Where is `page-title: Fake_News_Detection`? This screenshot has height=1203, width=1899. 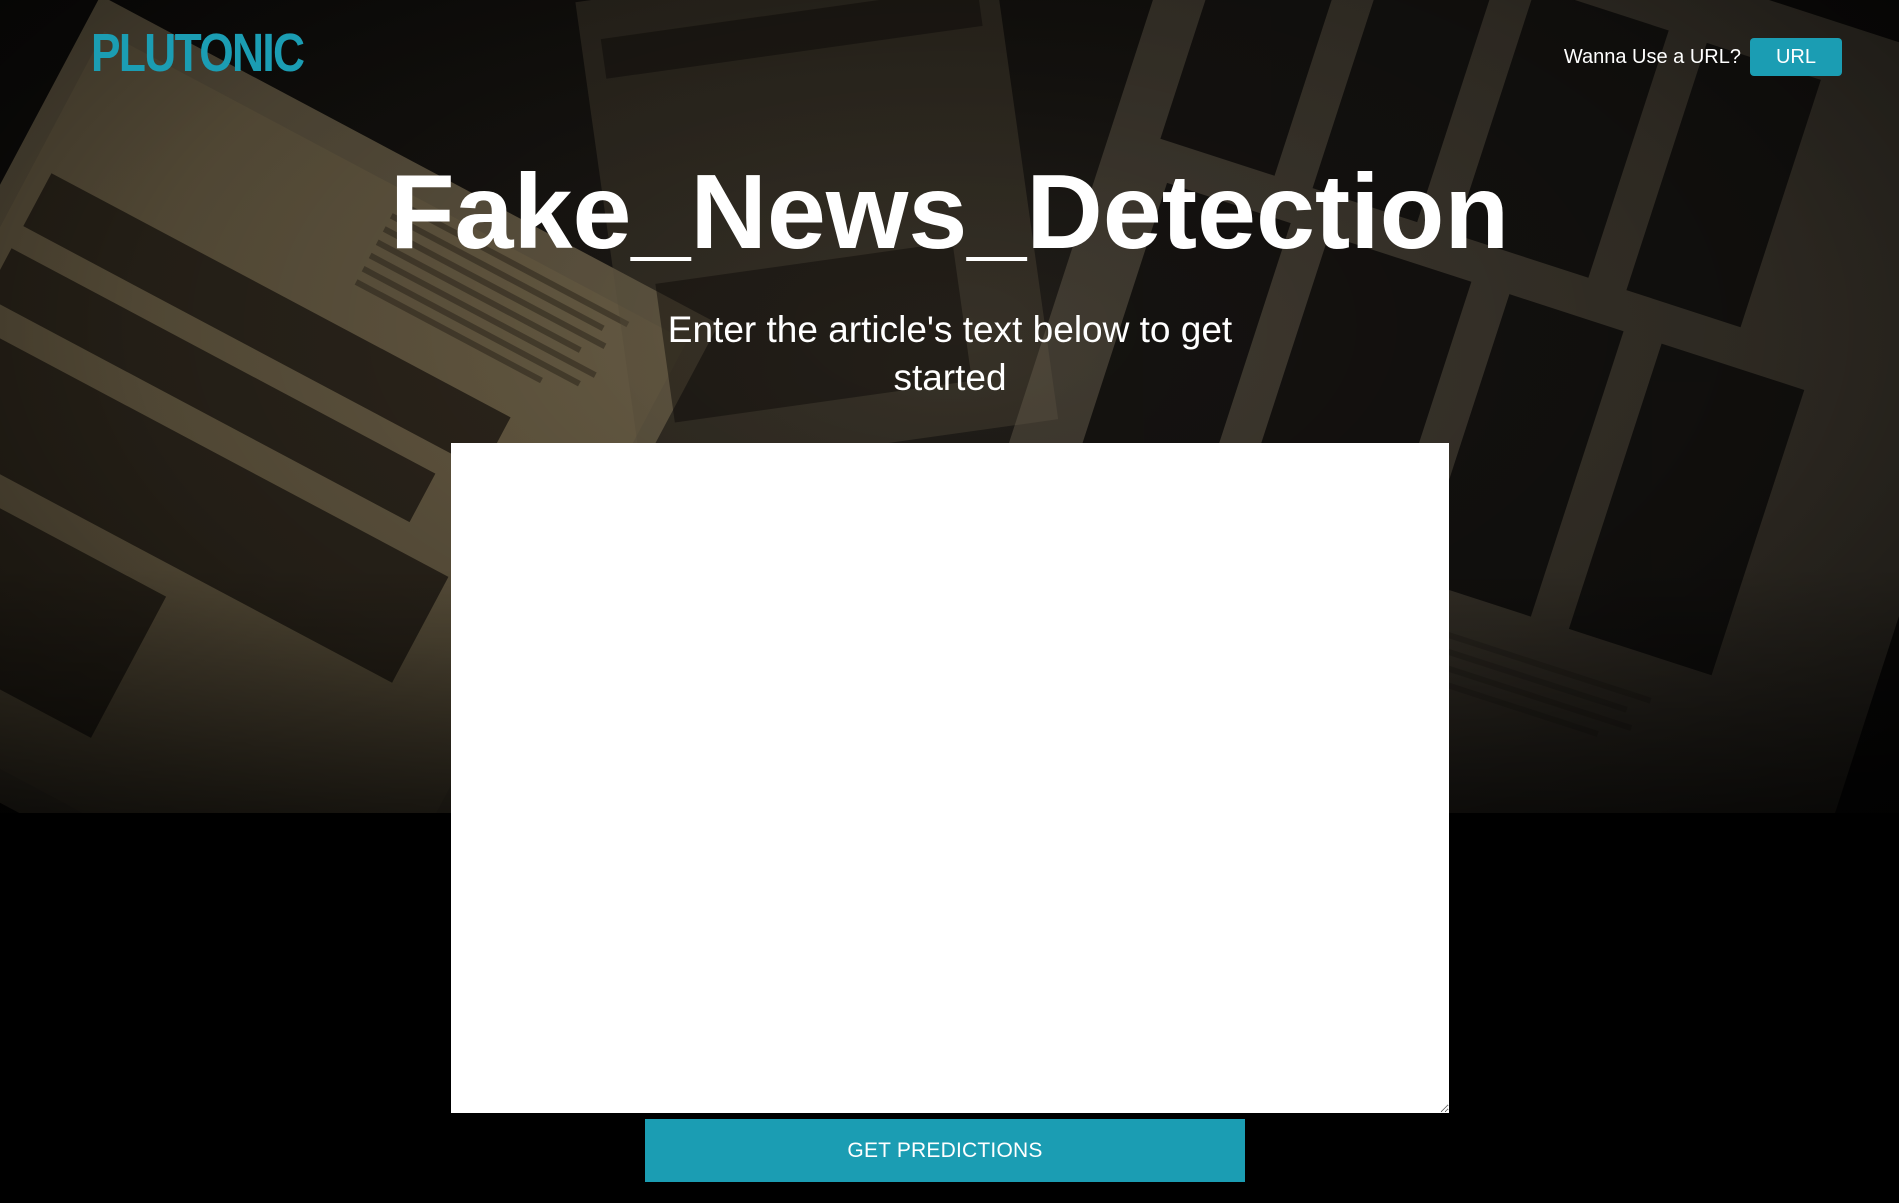
page-title: Fake_News_Detection is located at coordinates (949, 212).